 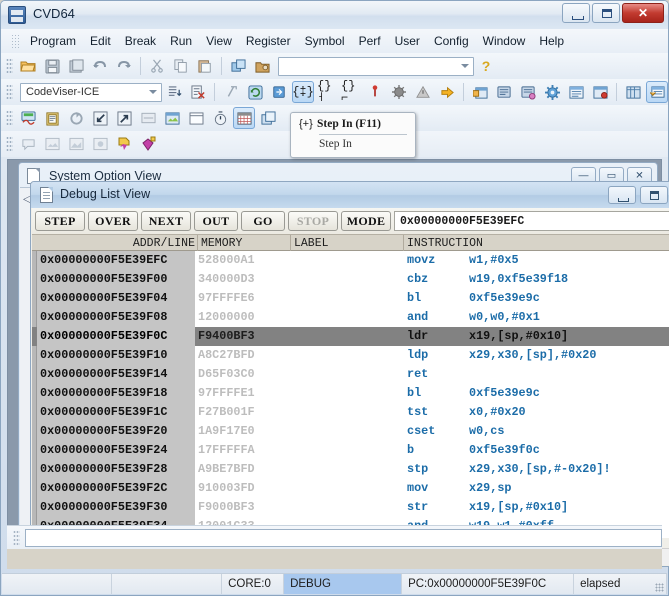 What do you see at coordinates (28, 66) in the screenshot?
I see `open-folder-icon` at bounding box center [28, 66].